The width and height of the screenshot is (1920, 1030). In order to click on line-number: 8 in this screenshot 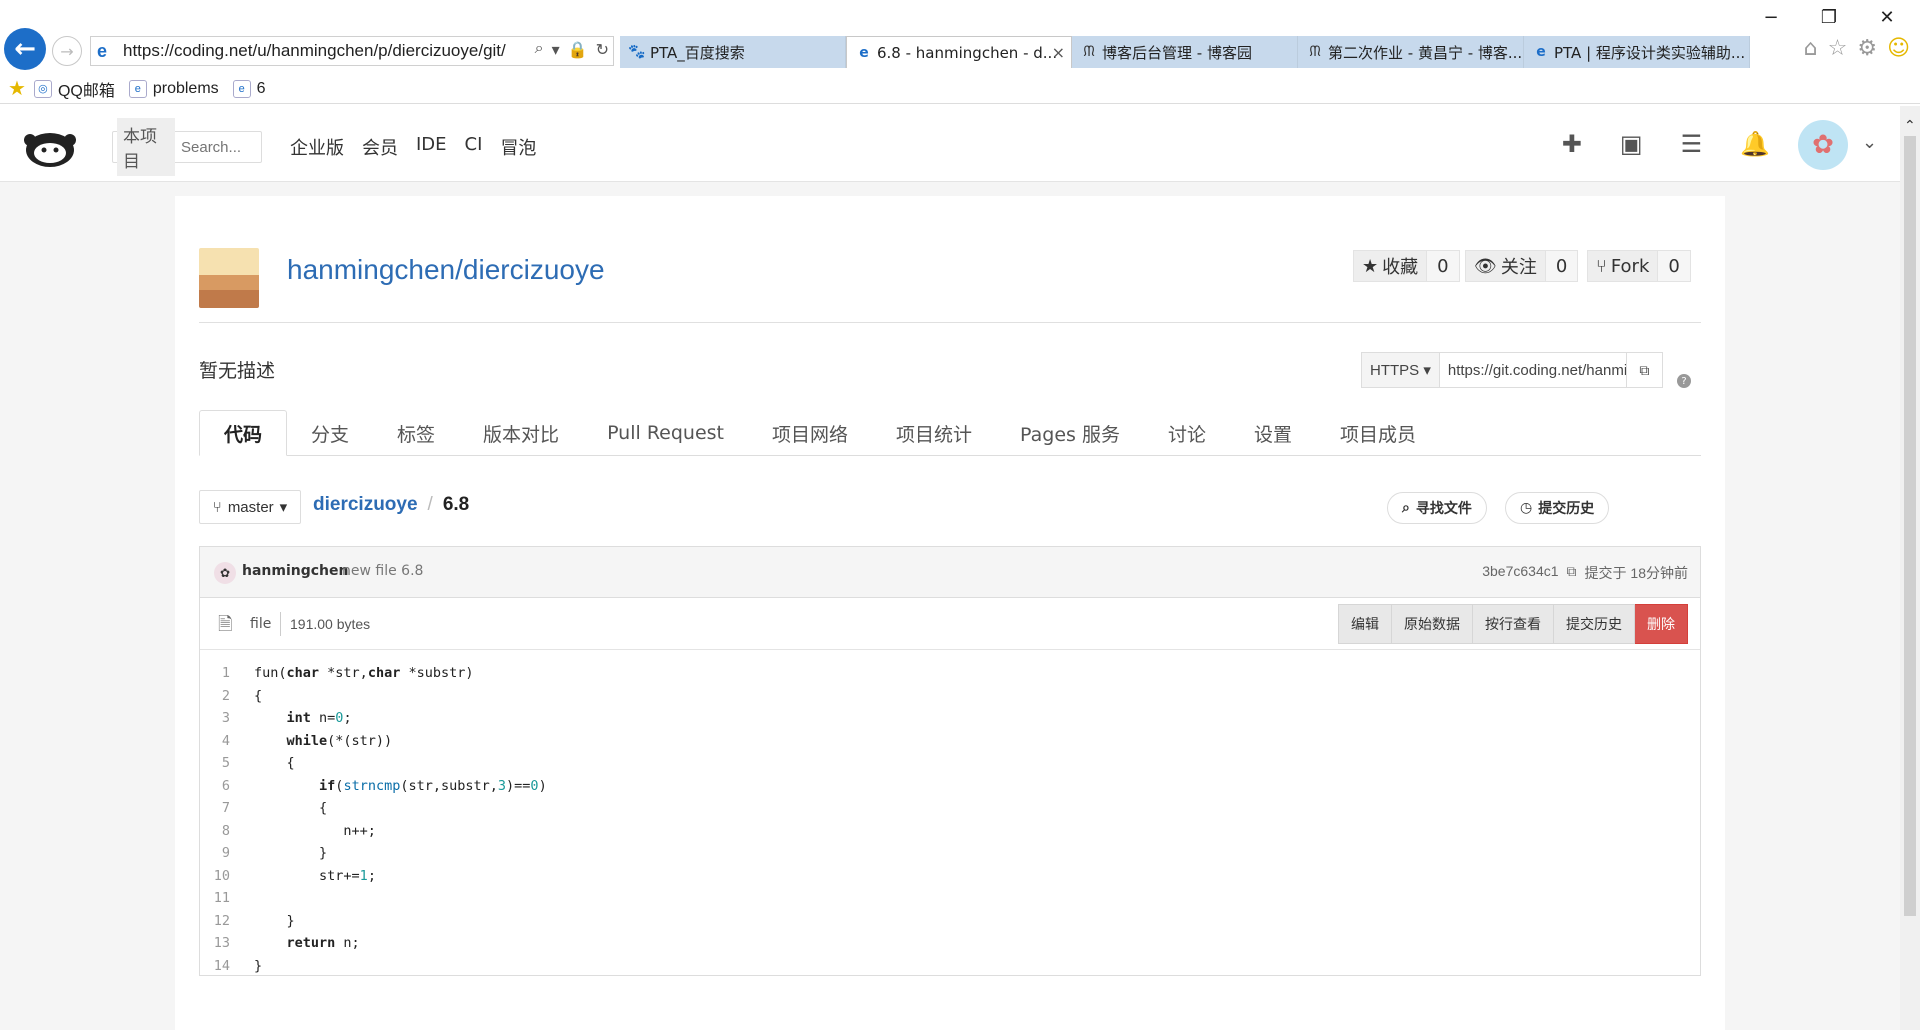, I will do `click(215, 831)`.